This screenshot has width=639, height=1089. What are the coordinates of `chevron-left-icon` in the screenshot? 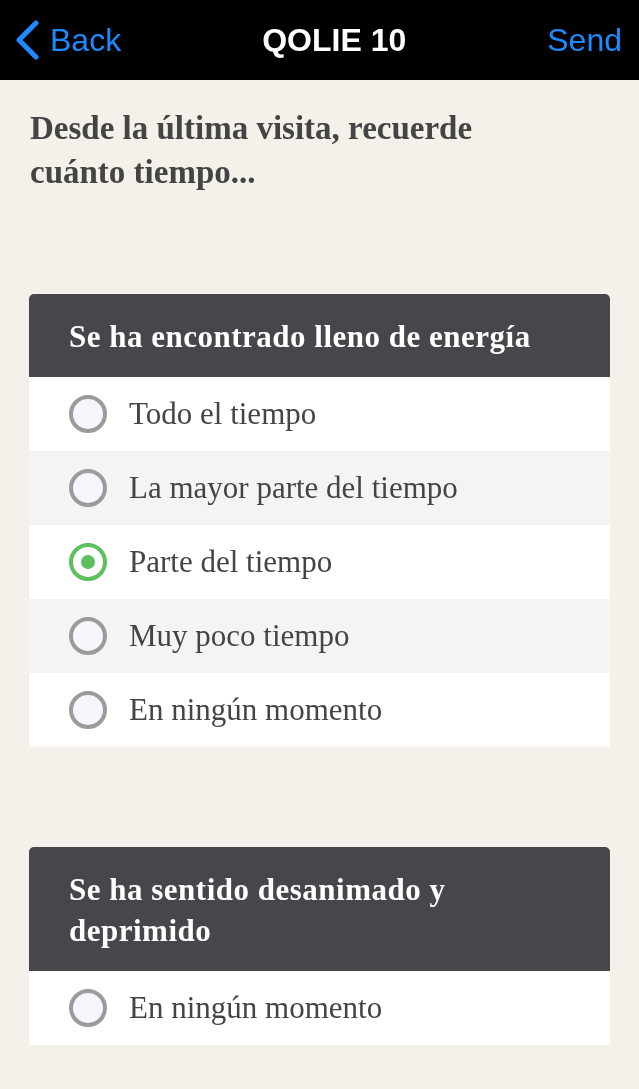 It's located at (27, 40).